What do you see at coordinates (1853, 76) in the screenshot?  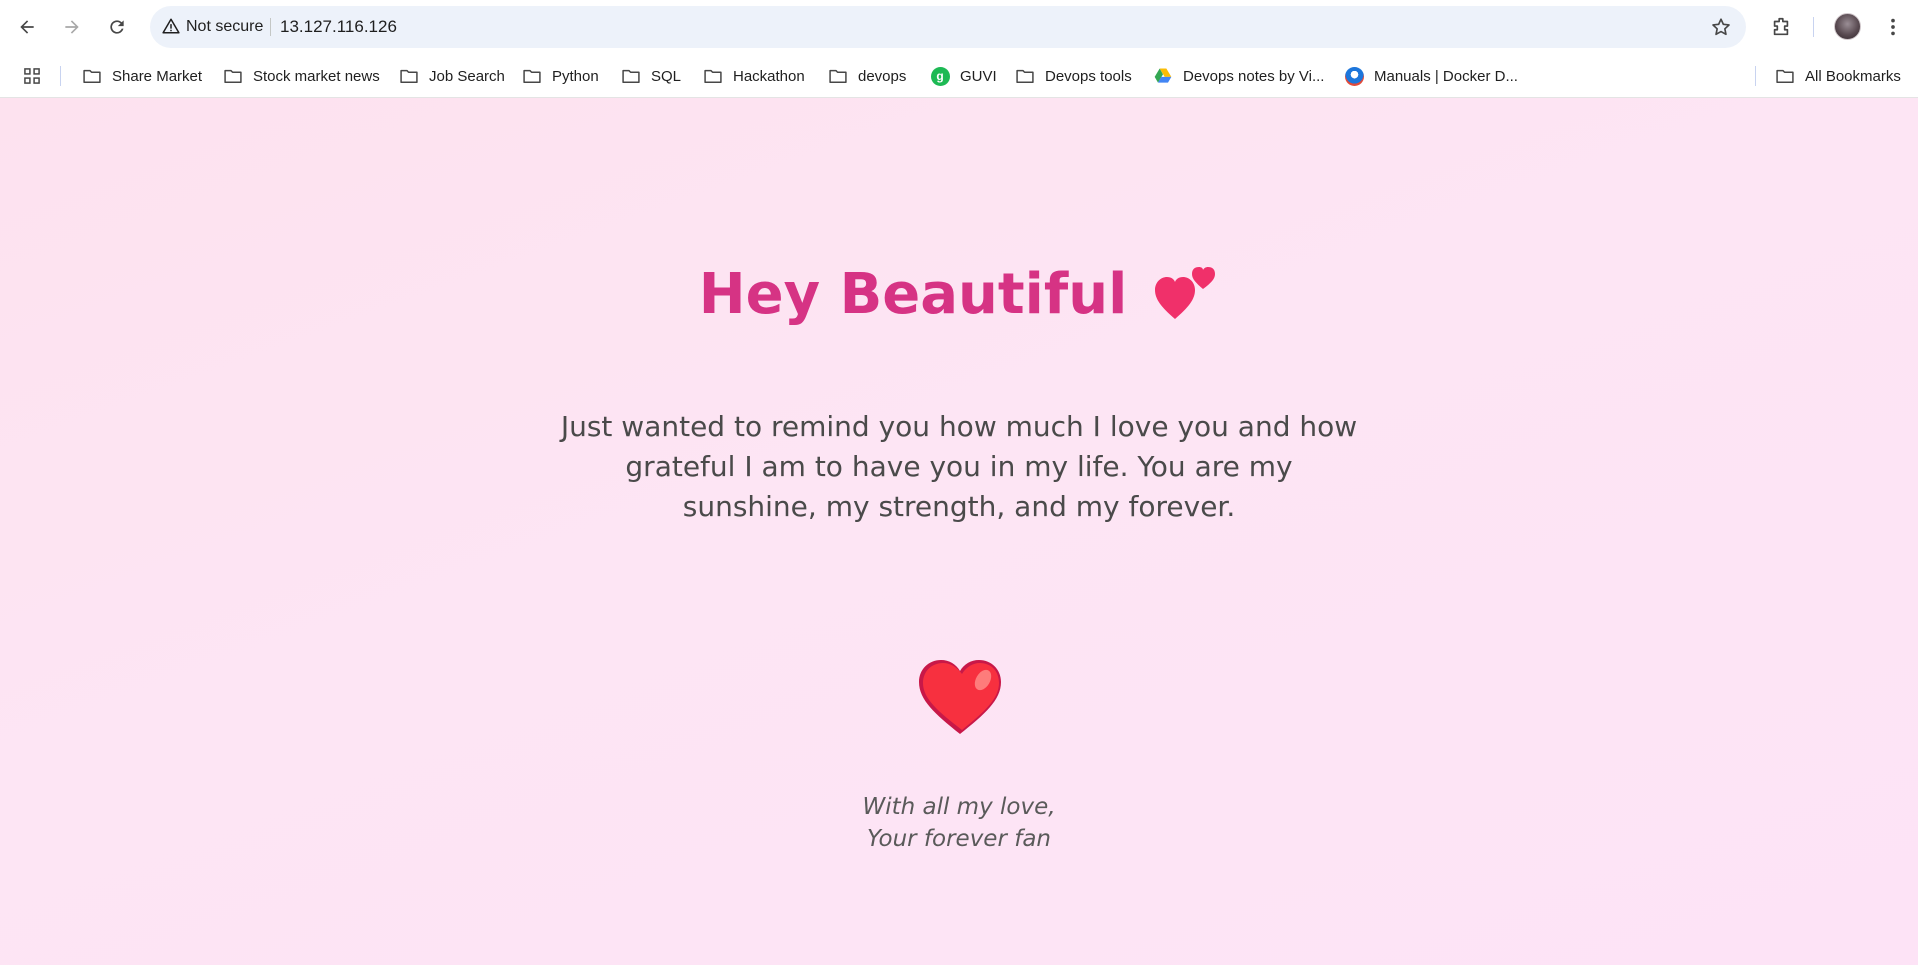 I see `all-bookmarks-label: All Bookmarks` at bounding box center [1853, 76].